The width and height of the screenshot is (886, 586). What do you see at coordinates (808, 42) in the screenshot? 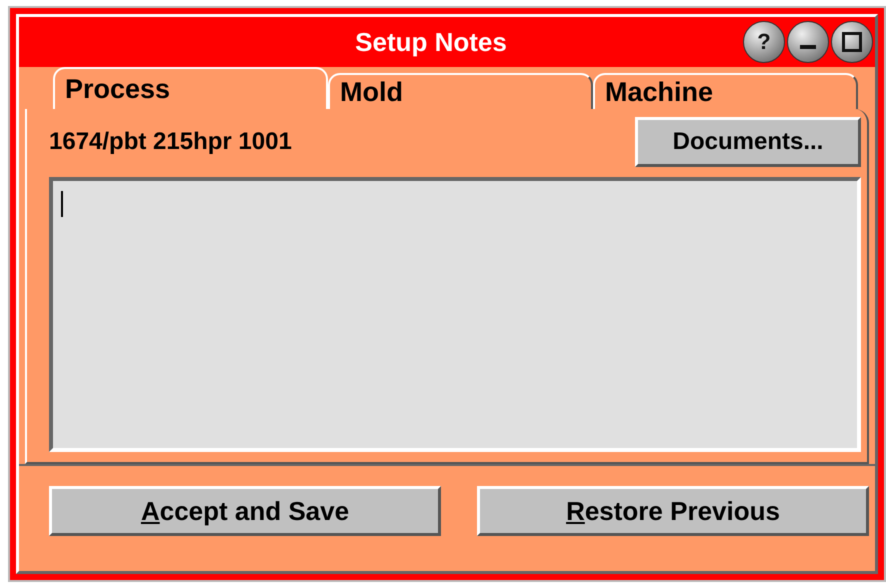
I see `minimize-button` at bounding box center [808, 42].